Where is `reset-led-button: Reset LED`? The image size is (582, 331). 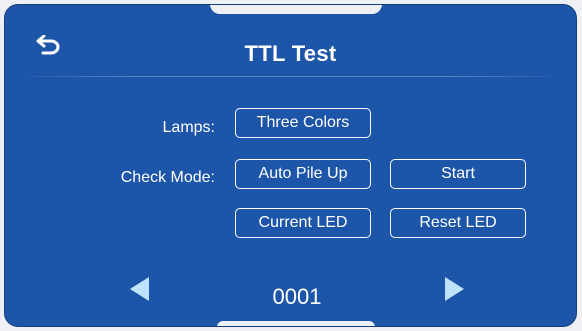
reset-led-button: Reset LED is located at coordinates (458, 223).